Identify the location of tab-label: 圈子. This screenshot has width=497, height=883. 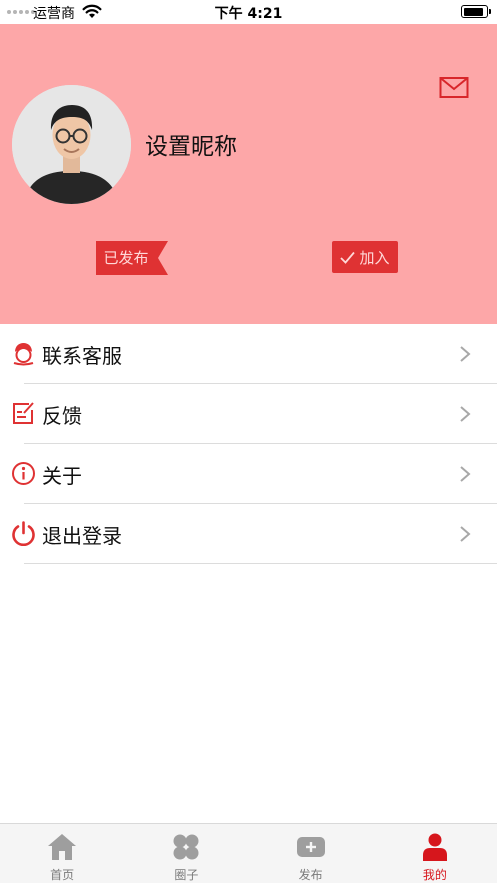
(186, 875).